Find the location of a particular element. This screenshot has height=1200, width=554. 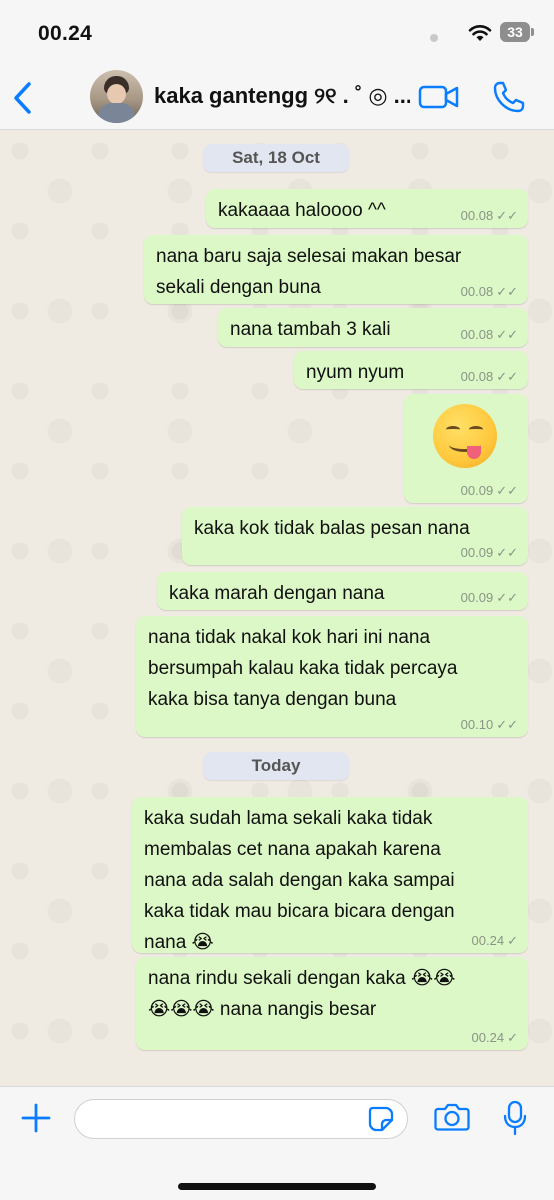

emoji-tongue is located at coordinates (474, 452).